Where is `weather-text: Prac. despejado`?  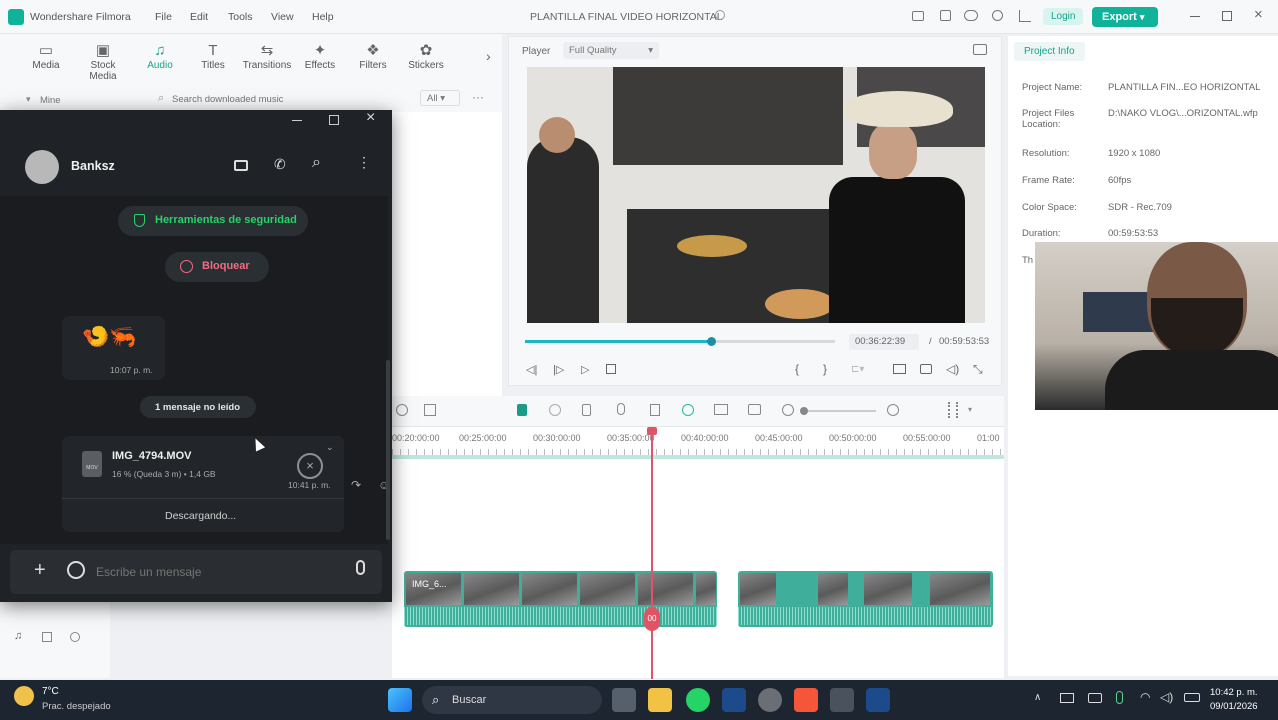 weather-text: Prac. despejado is located at coordinates (76, 706).